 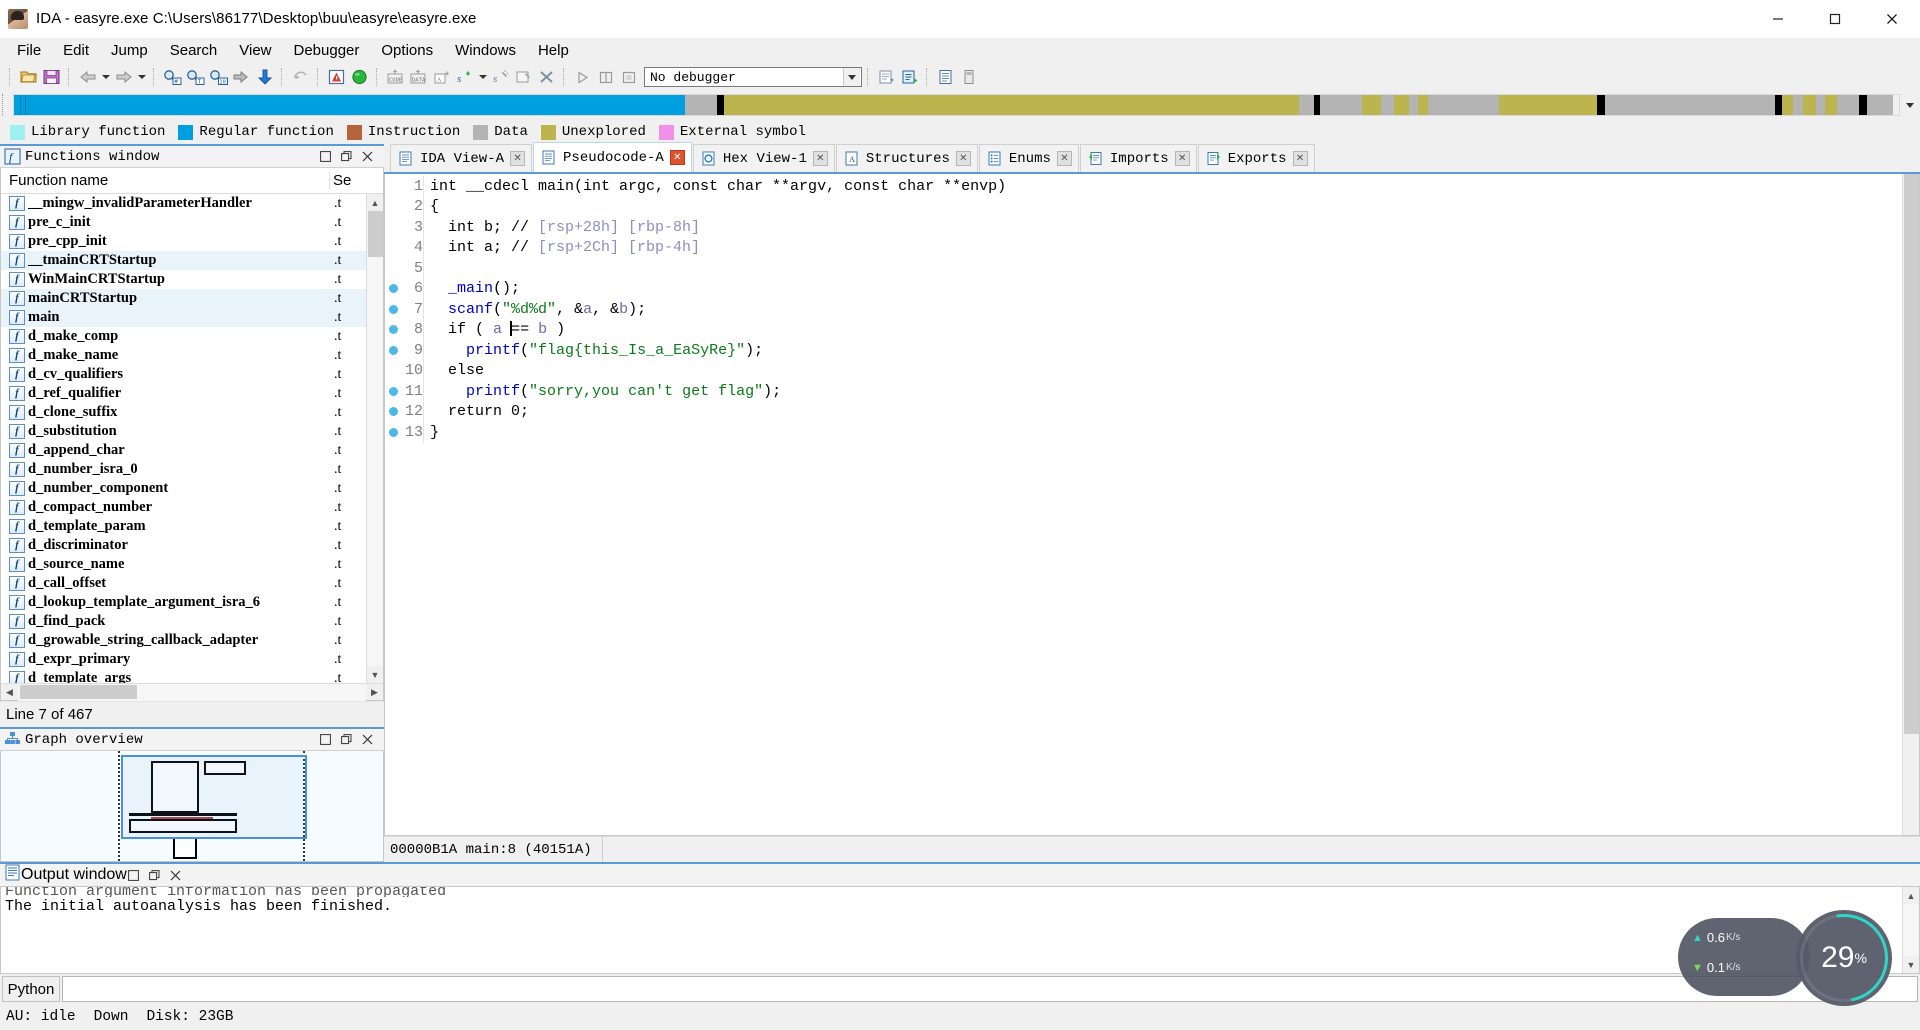 What do you see at coordinates (990, 989) in the screenshot?
I see `command-input` at bounding box center [990, 989].